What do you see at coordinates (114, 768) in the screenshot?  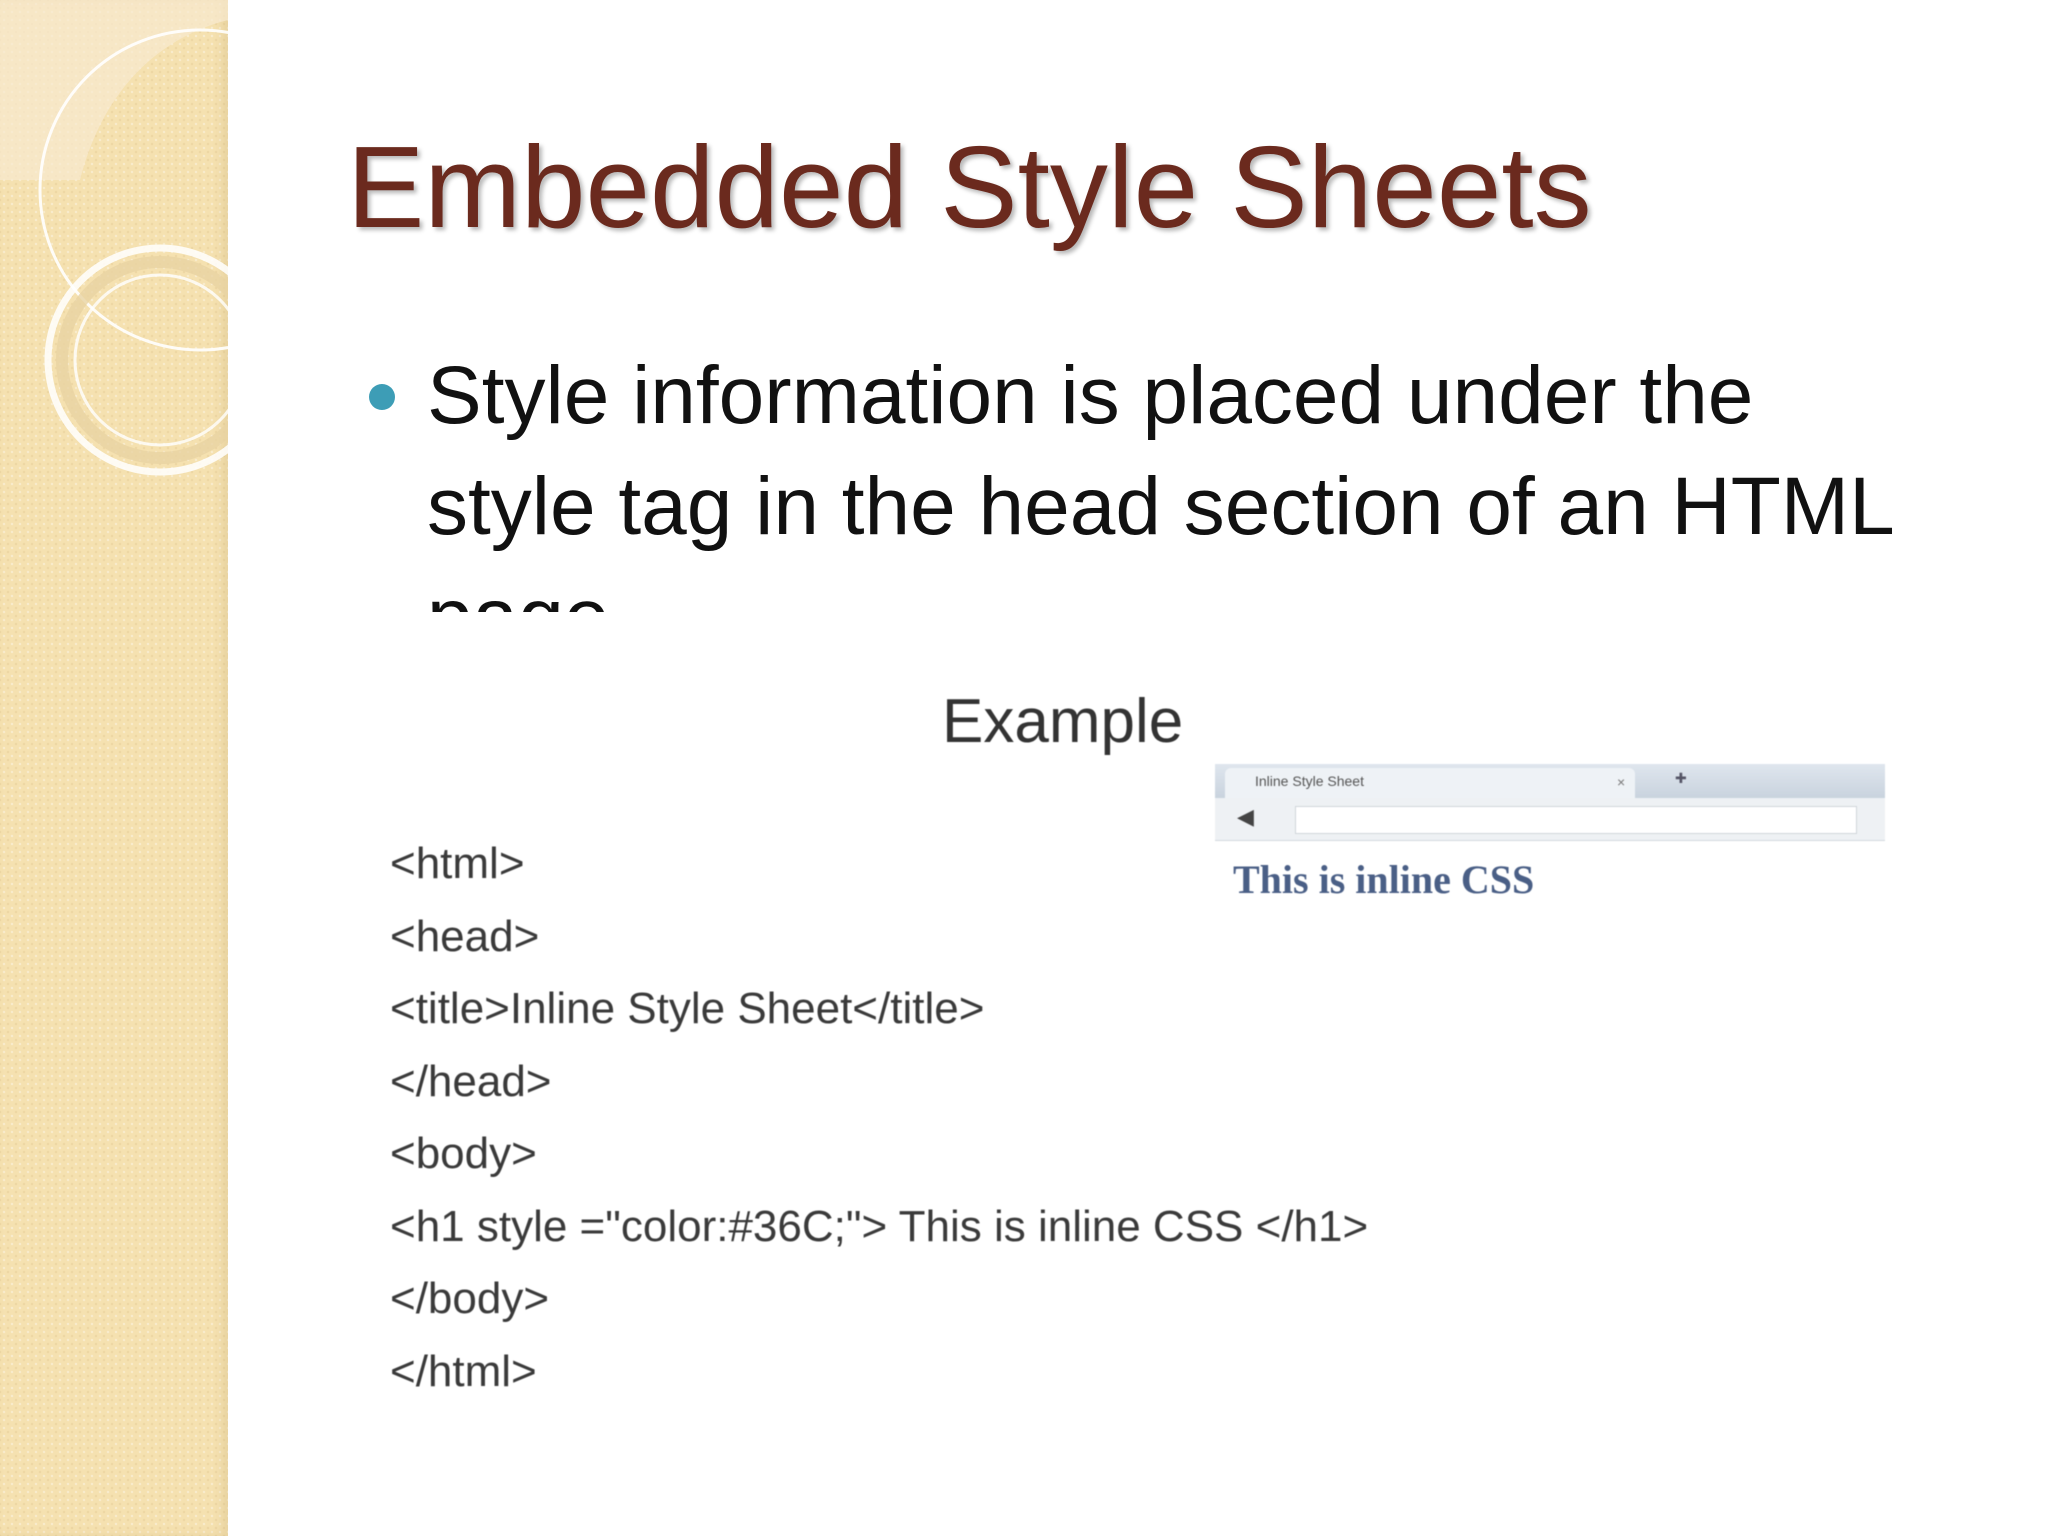 I see `decorative-side-strip` at bounding box center [114, 768].